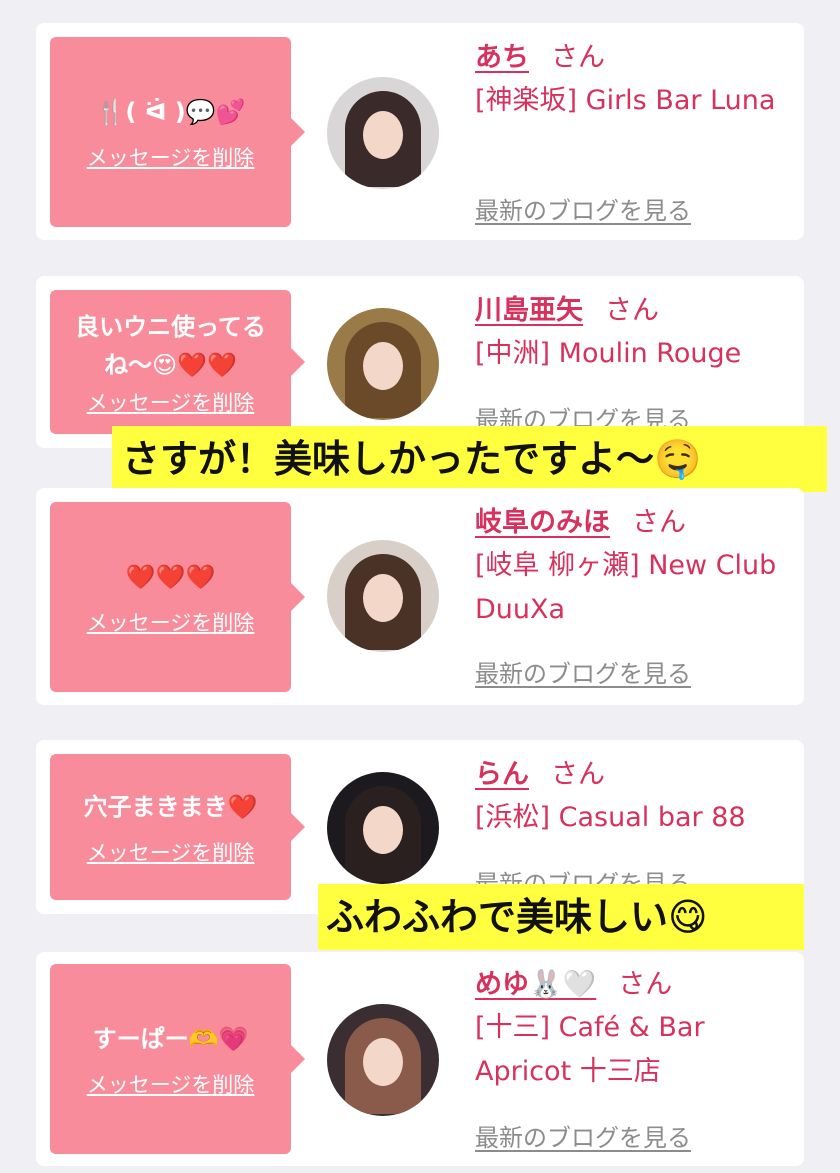 The width and height of the screenshot is (840, 1173). What do you see at coordinates (502, 57) in the screenshot?
I see `cast-name-link: あち` at bounding box center [502, 57].